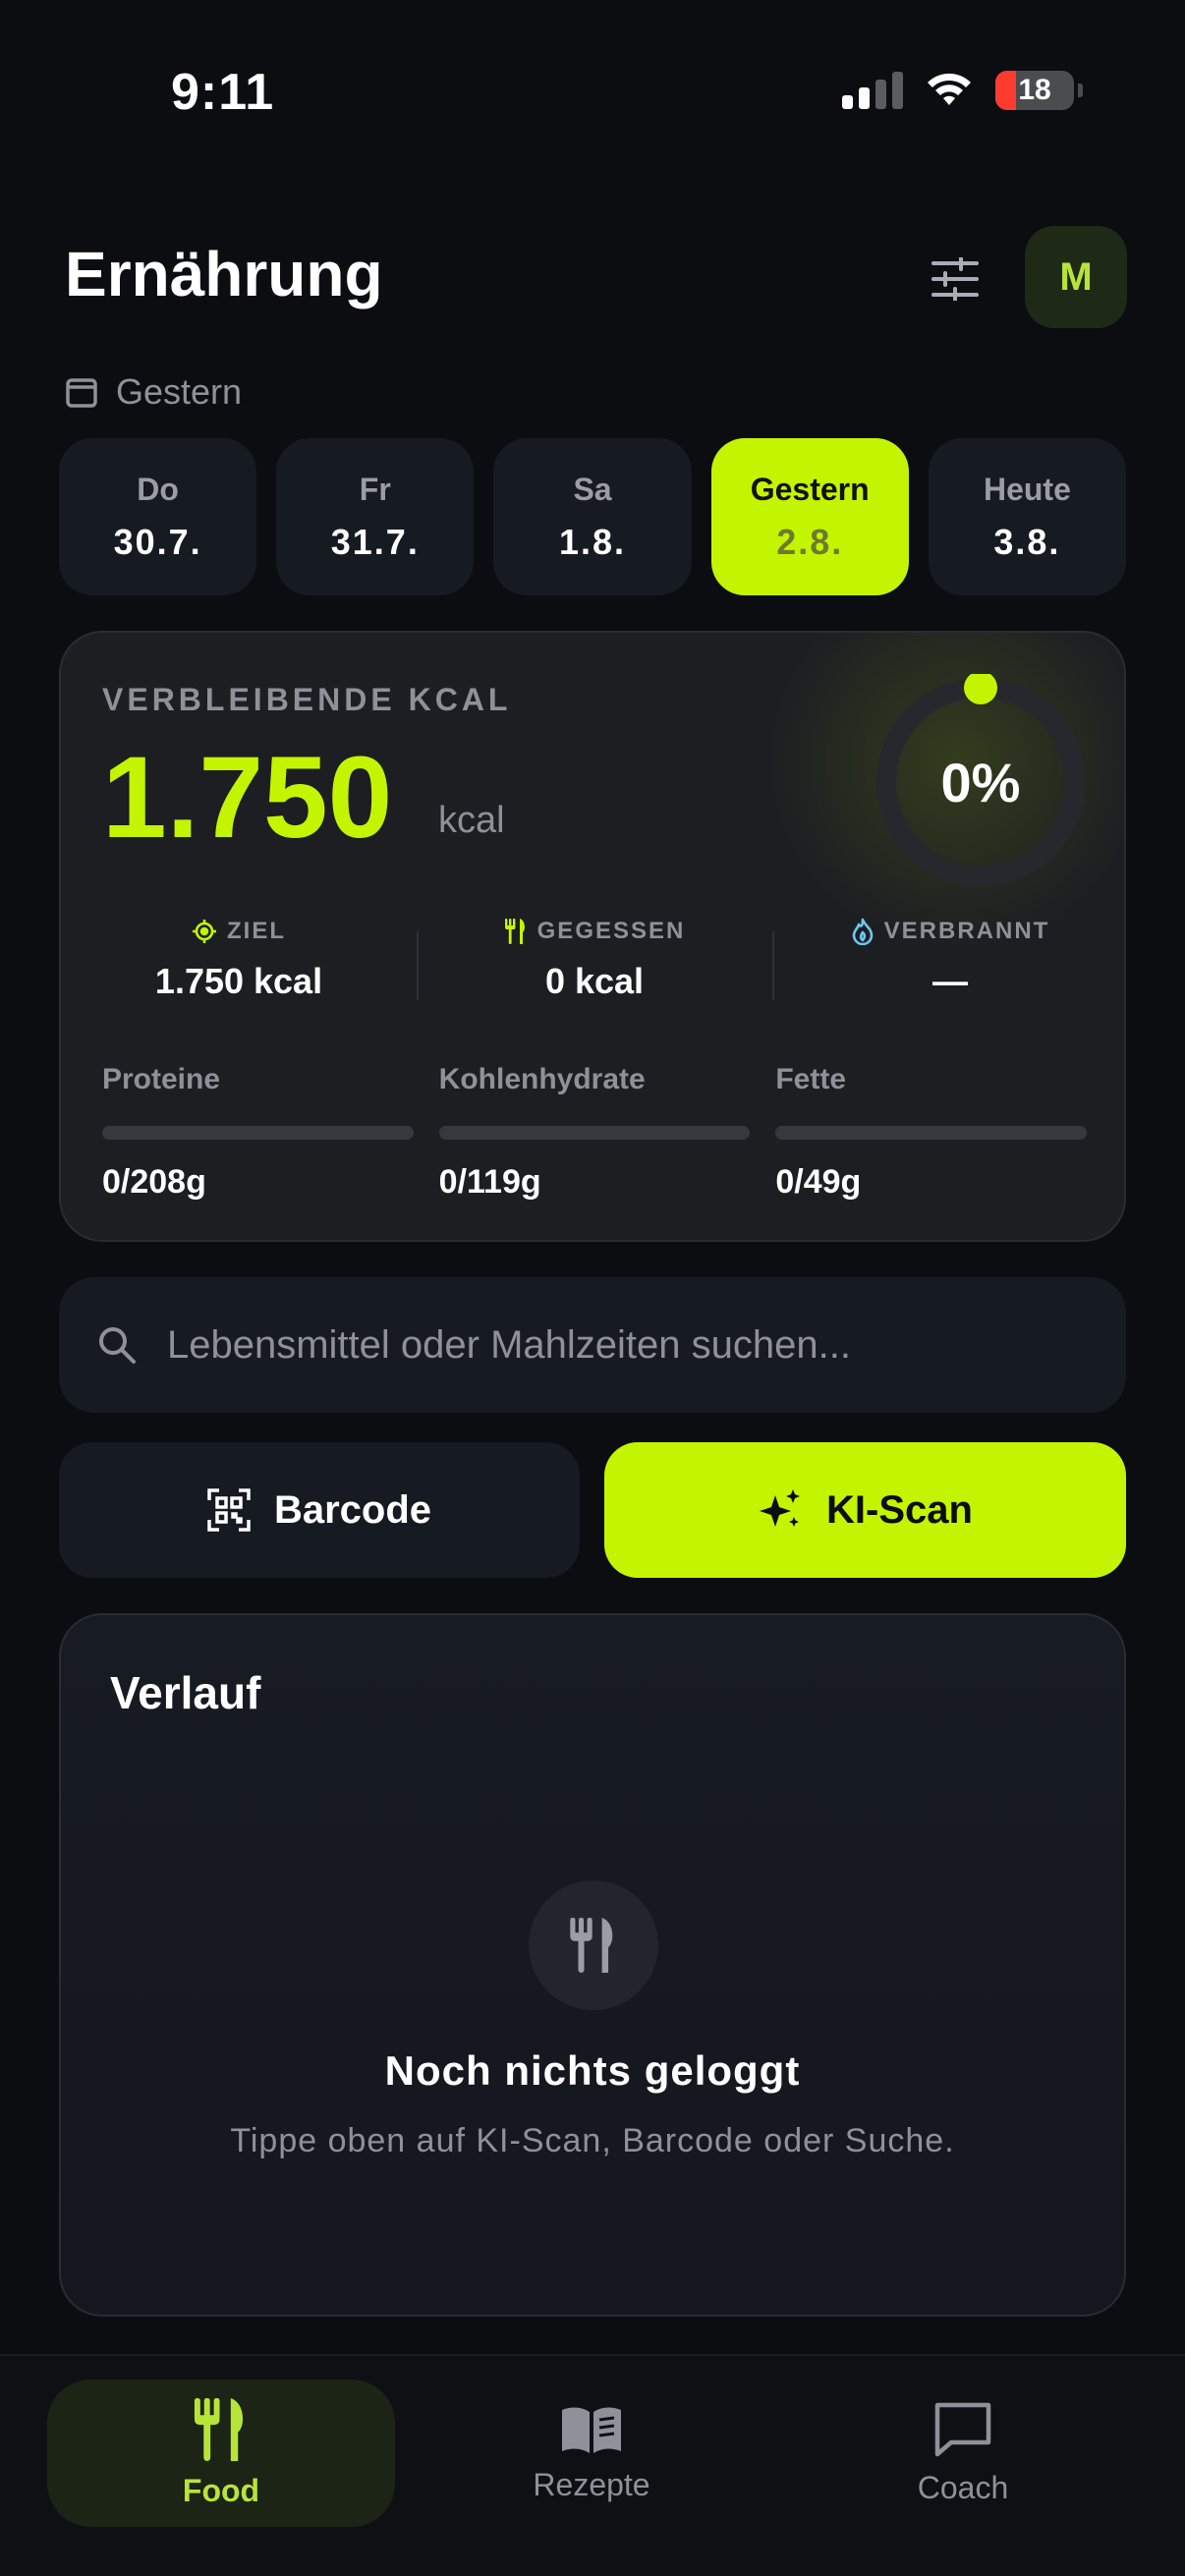 This screenshot has width=1185, height=2576. I want to click on stat-goal-head: ZIEL, so click(239, 931).